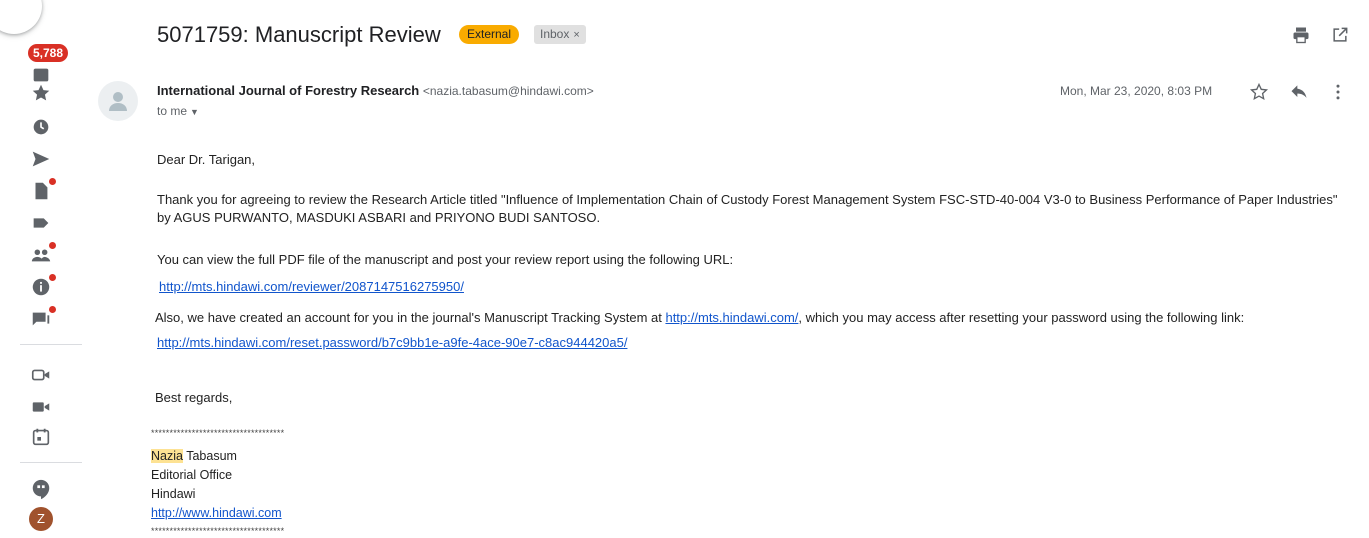 This screenshot has height=538, width=1369. I want to click on forums-icon, so click(43, 318).